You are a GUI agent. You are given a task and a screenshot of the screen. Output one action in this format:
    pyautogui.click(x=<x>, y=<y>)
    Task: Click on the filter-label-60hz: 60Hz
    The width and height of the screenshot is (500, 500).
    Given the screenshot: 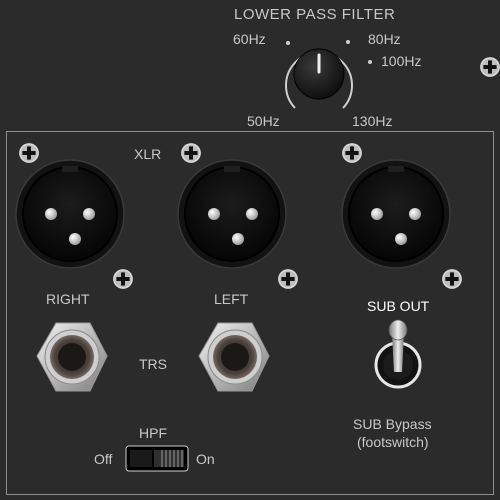 What is the action you would take?
    pyautogui.click(x=249, y=39)
    